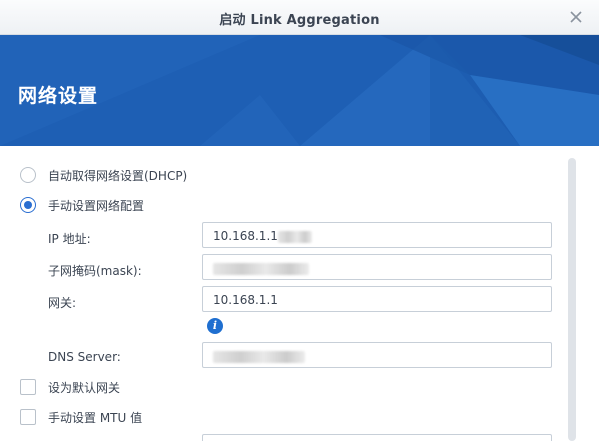 The image size is (599, 441). I want to click on ip-input: 10.168.1.1, so click(377, 235).